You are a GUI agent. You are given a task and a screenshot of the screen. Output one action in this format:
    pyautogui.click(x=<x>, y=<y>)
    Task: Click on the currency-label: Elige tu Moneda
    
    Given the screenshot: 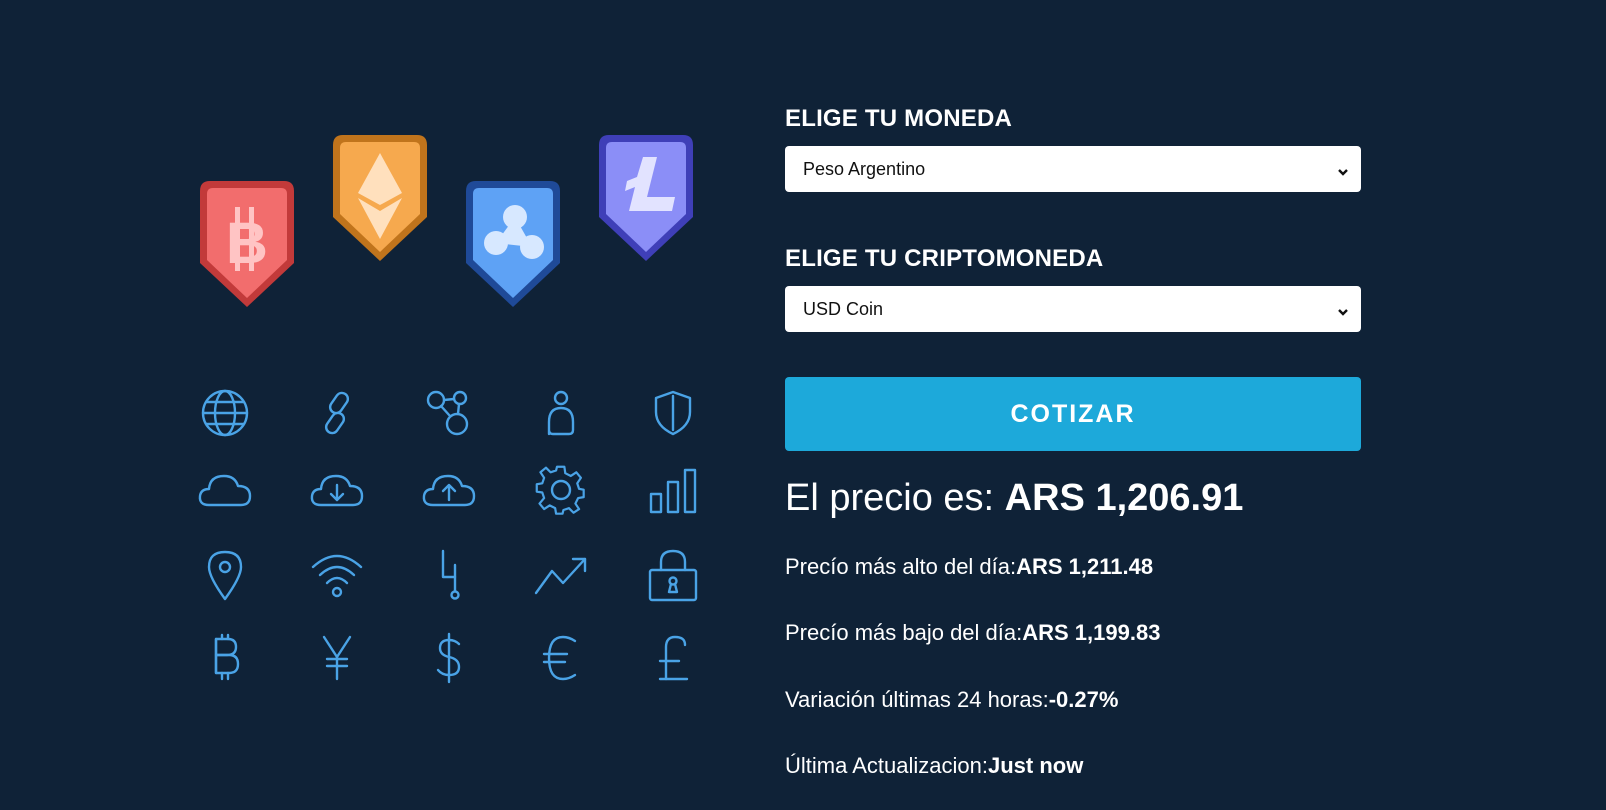 What is the action you would take?
    pyautogui.click(x=899, y=118)
    